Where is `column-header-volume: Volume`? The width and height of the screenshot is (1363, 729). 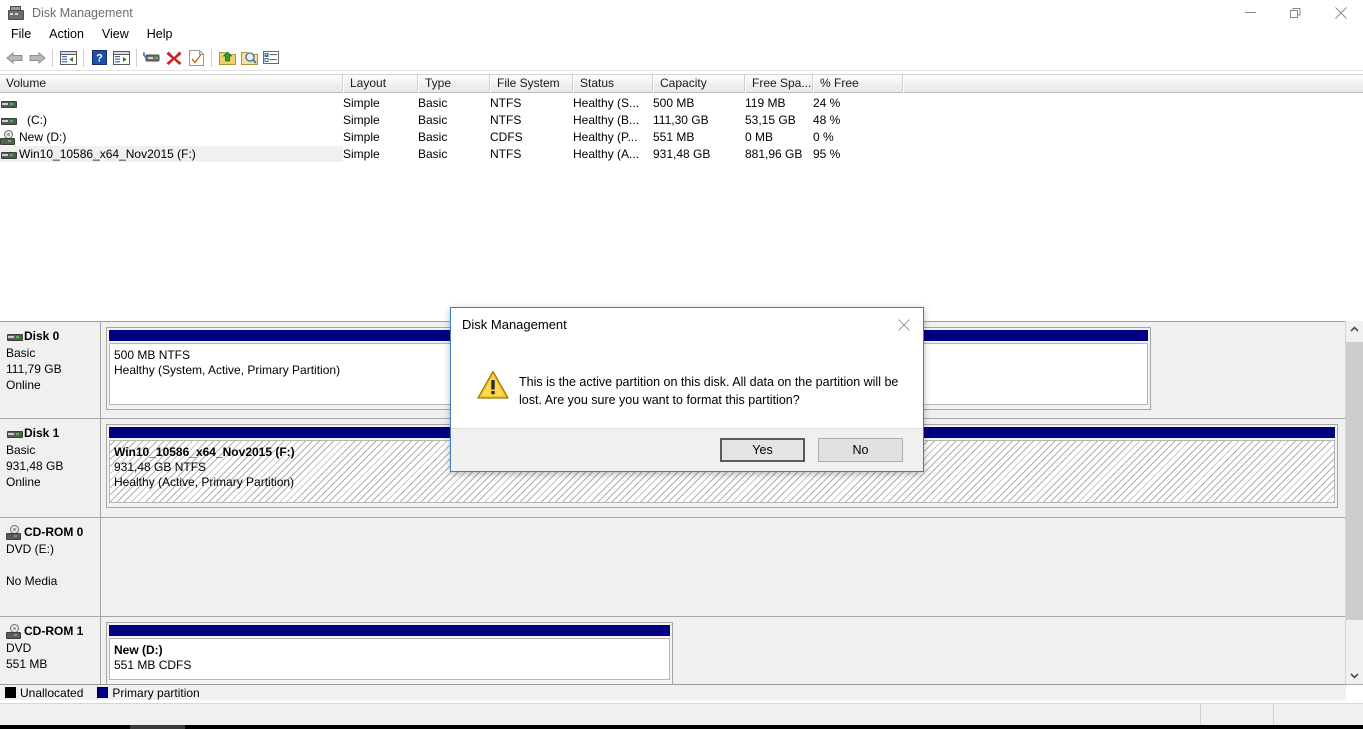
column-header-volume: Volume is located at coordinates (171, 84).